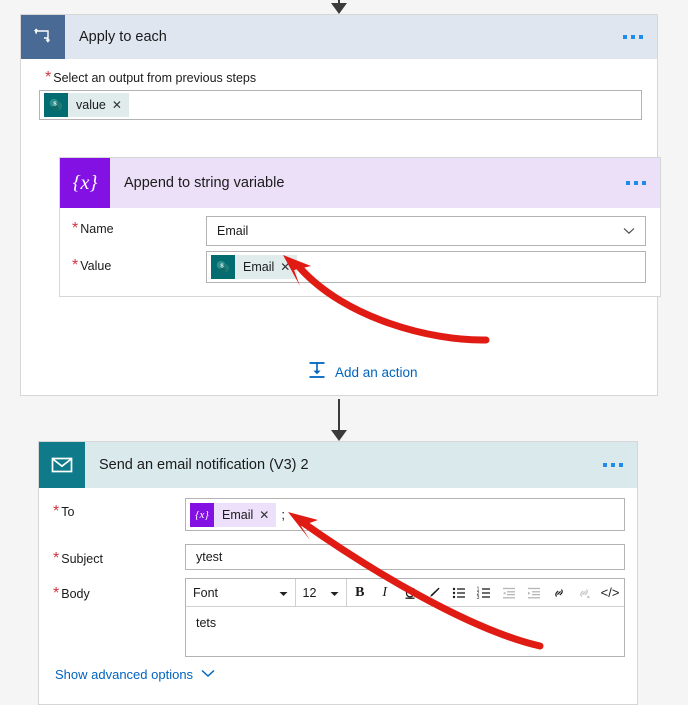  I want to click on insert-link-icon, so click(558, 592).